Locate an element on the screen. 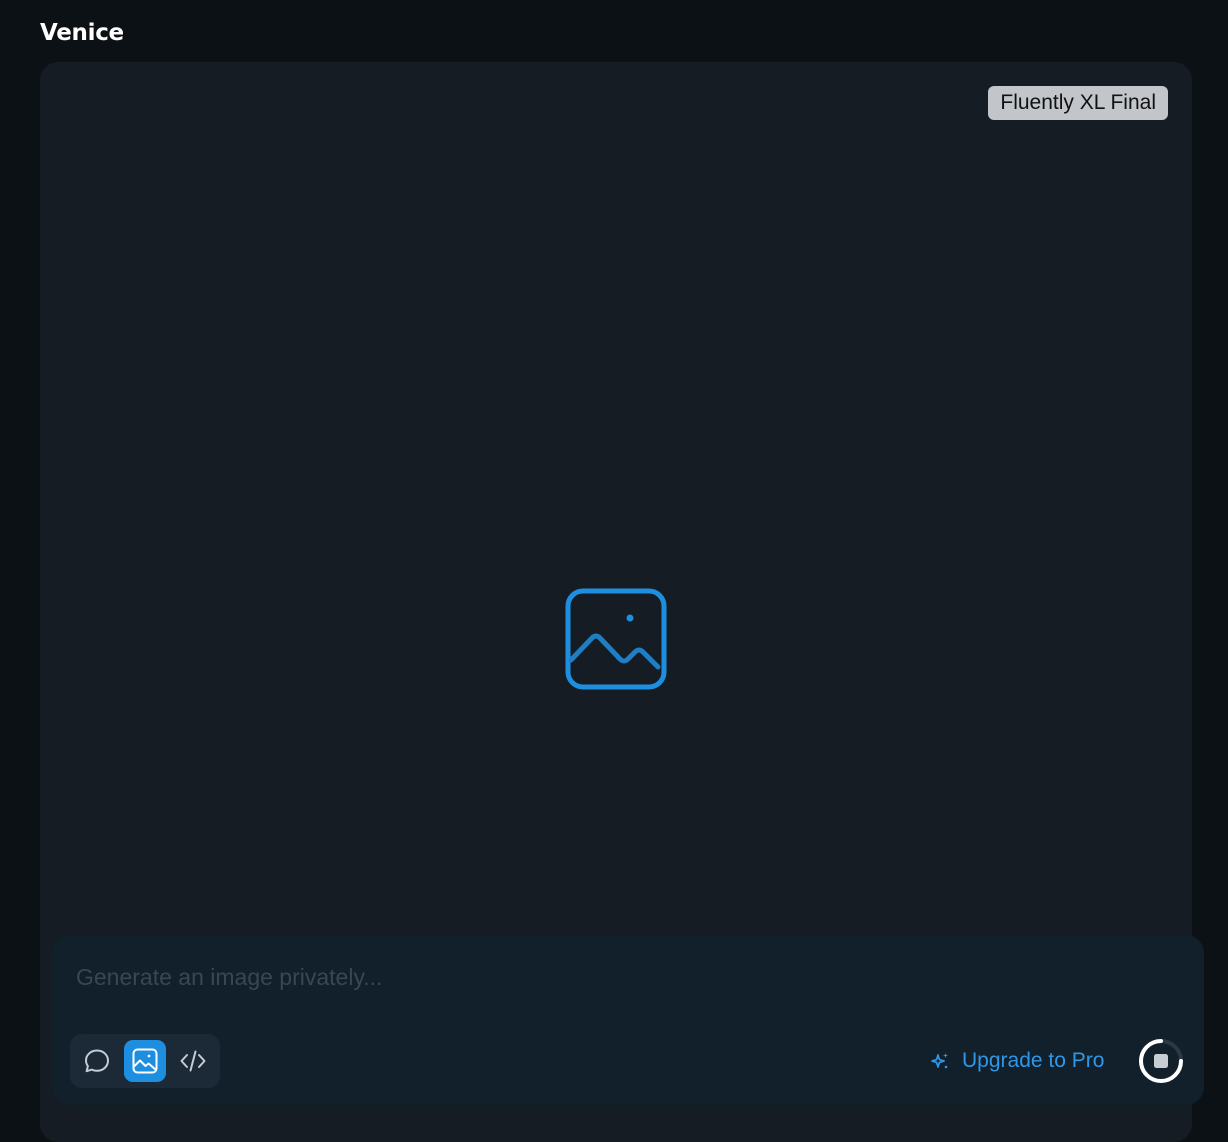 This screenshot has height=1142, width=1228. image-mode-button is located at coordinates (145, 1061).